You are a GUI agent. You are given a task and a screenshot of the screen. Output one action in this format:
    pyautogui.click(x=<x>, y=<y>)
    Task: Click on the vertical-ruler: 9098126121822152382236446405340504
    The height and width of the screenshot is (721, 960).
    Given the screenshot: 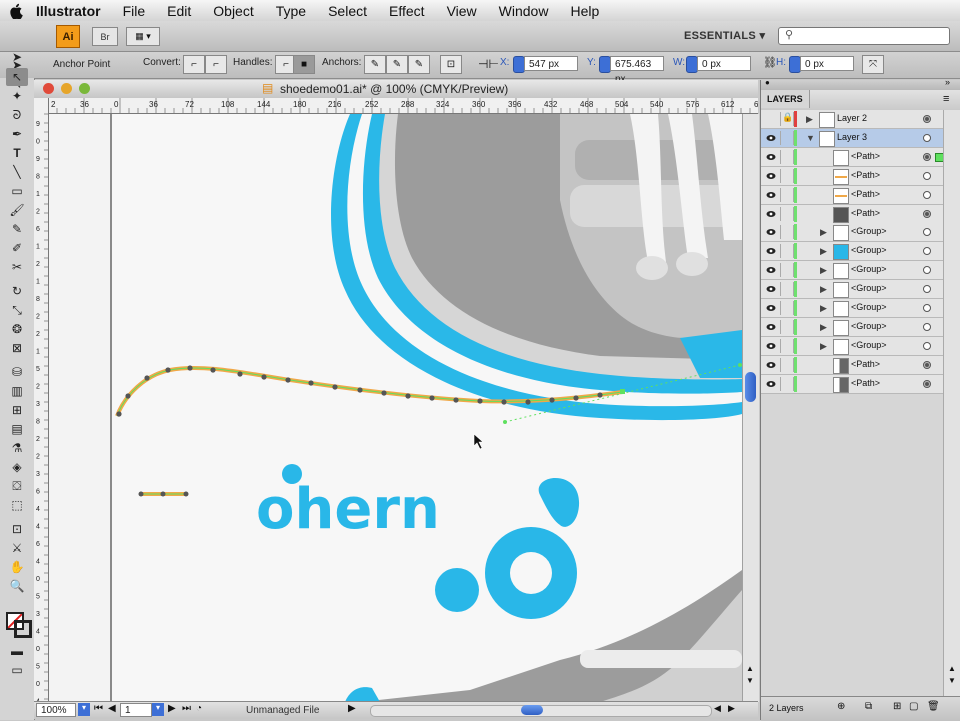 What is the action you would take?
    pyautogui.click(x=41, y=400)
    